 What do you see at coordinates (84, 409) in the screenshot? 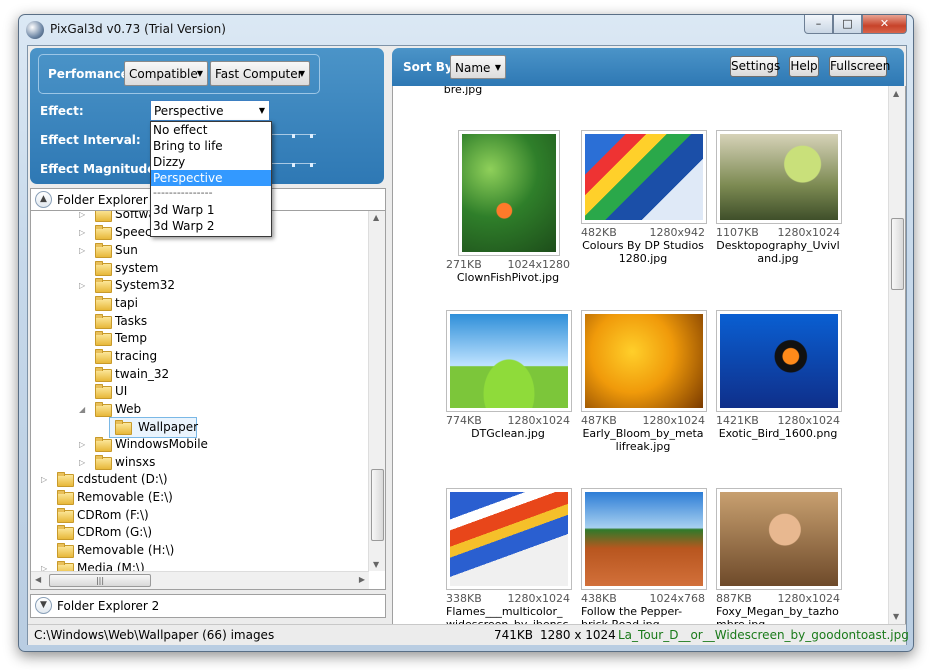
I see `tree-expander-icon: ◢` at bounding box center [84, 409].